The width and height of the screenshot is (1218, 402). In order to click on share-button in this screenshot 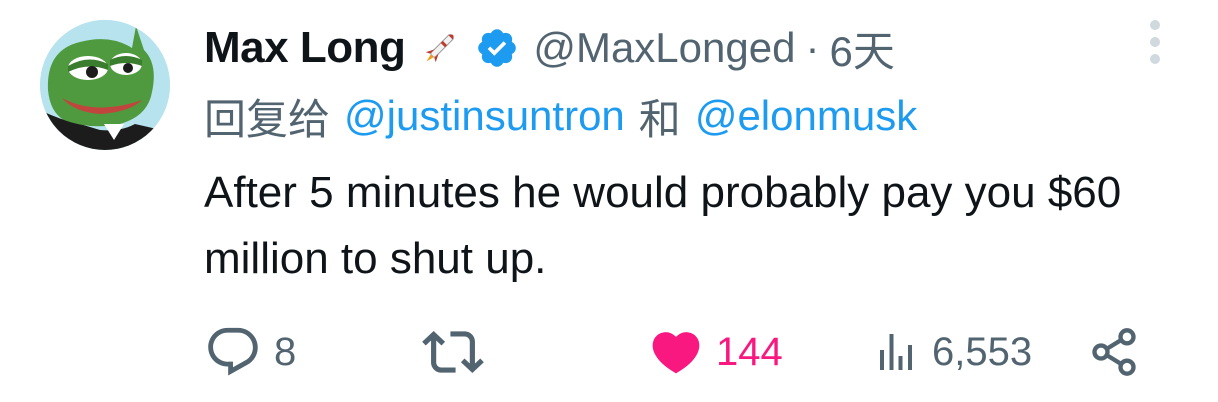, I will do `click(1114, 352)`.